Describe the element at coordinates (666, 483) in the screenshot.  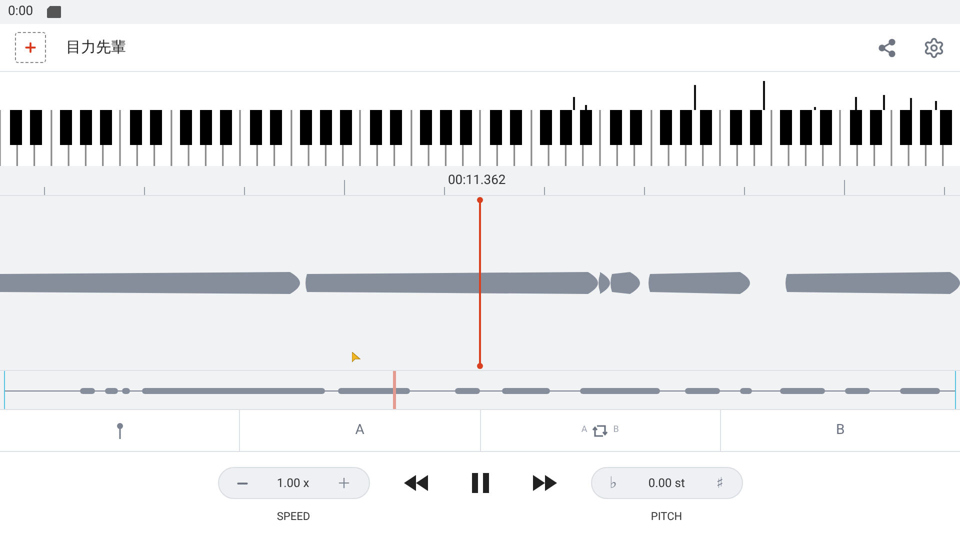
I see `pitch-value: 0.00 st` at that location.